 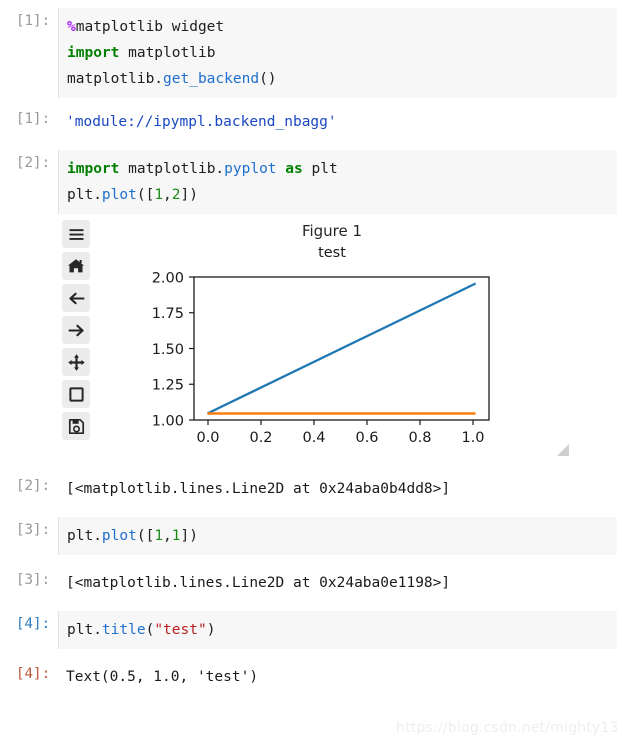 What do you see at coordinates (260, 438) in the screenshot?
I see `x-tick-label: 0.2` at bounding box center [260, 438].